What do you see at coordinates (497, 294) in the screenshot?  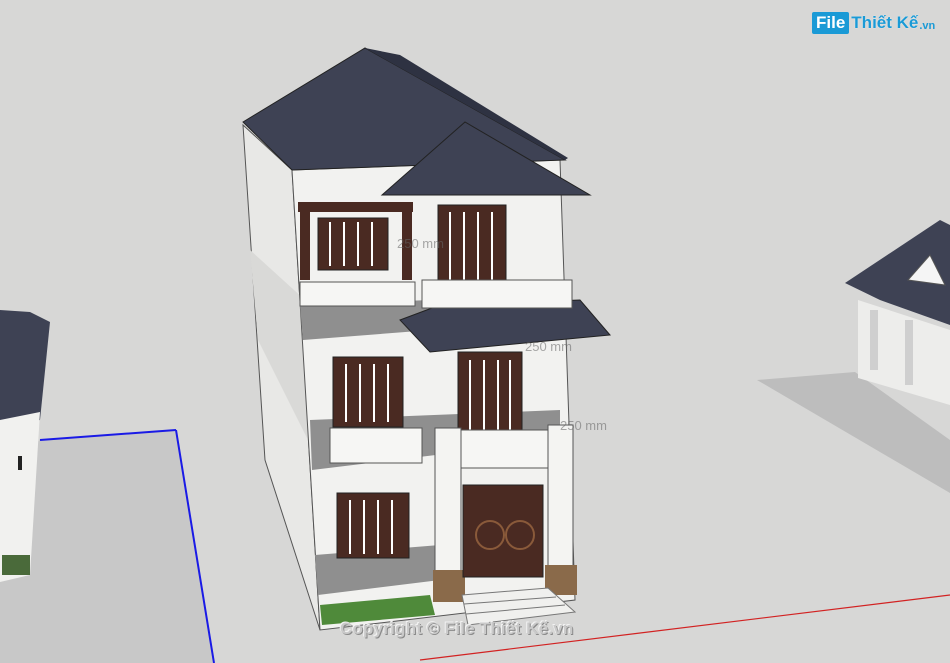 I see `balcony-railing-3f-right` at bounding box center [497, 294].